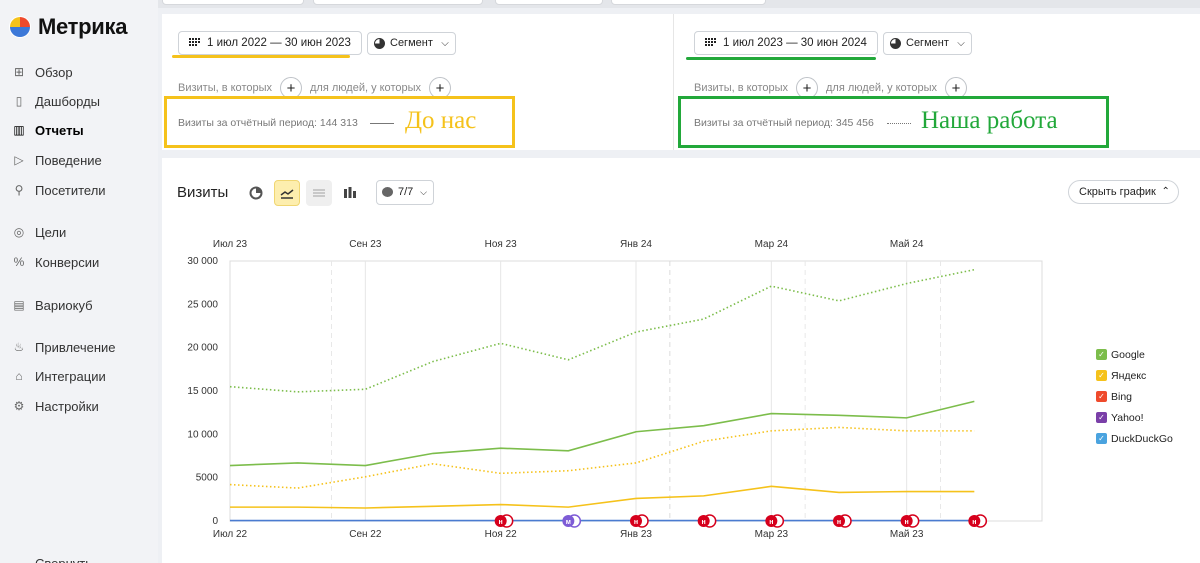  I want to click on condition-visits-label: Визиты, в которых, so click(741, 88).